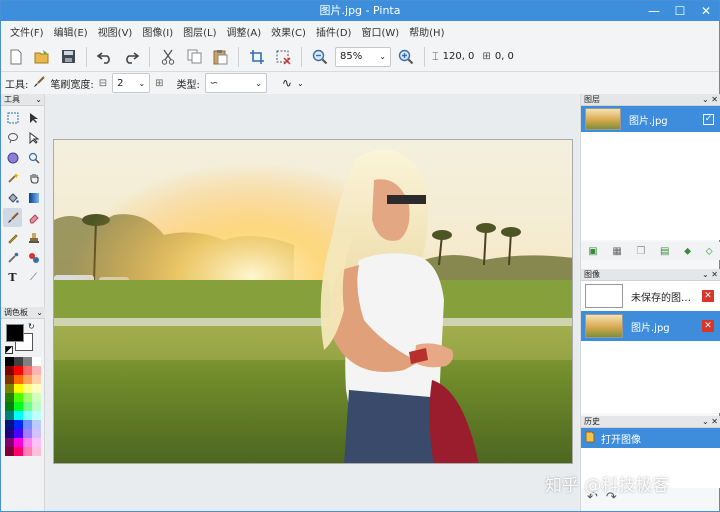 The image size is (720, 512). What do you see at coordinates (12, 257) in the screenshot?
I see `color-picker-tool` at bounding box center [12, 257].